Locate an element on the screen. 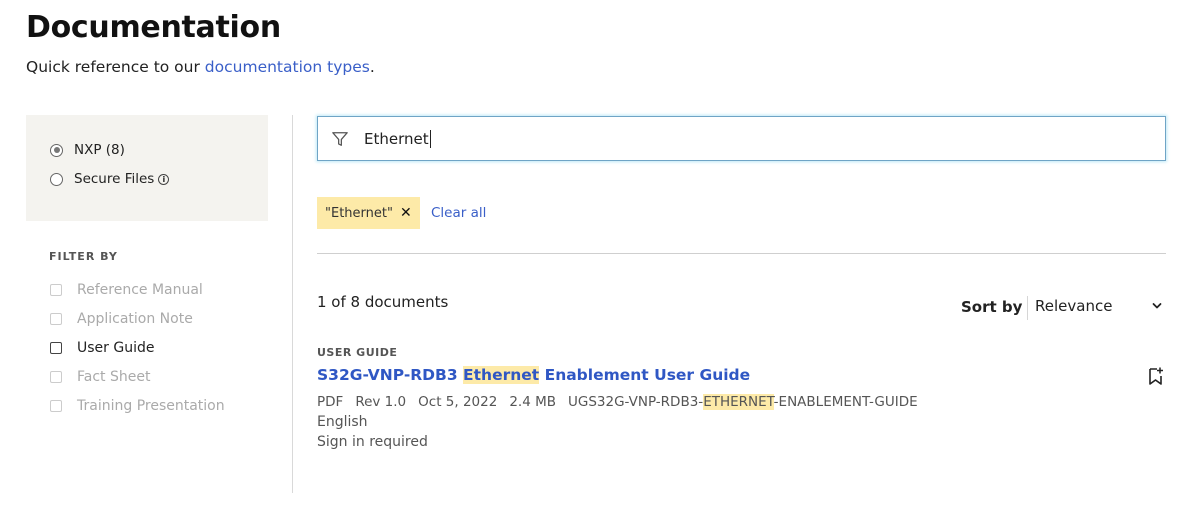  chip-close-icon: ✕ is located at coordinates (406, 213).